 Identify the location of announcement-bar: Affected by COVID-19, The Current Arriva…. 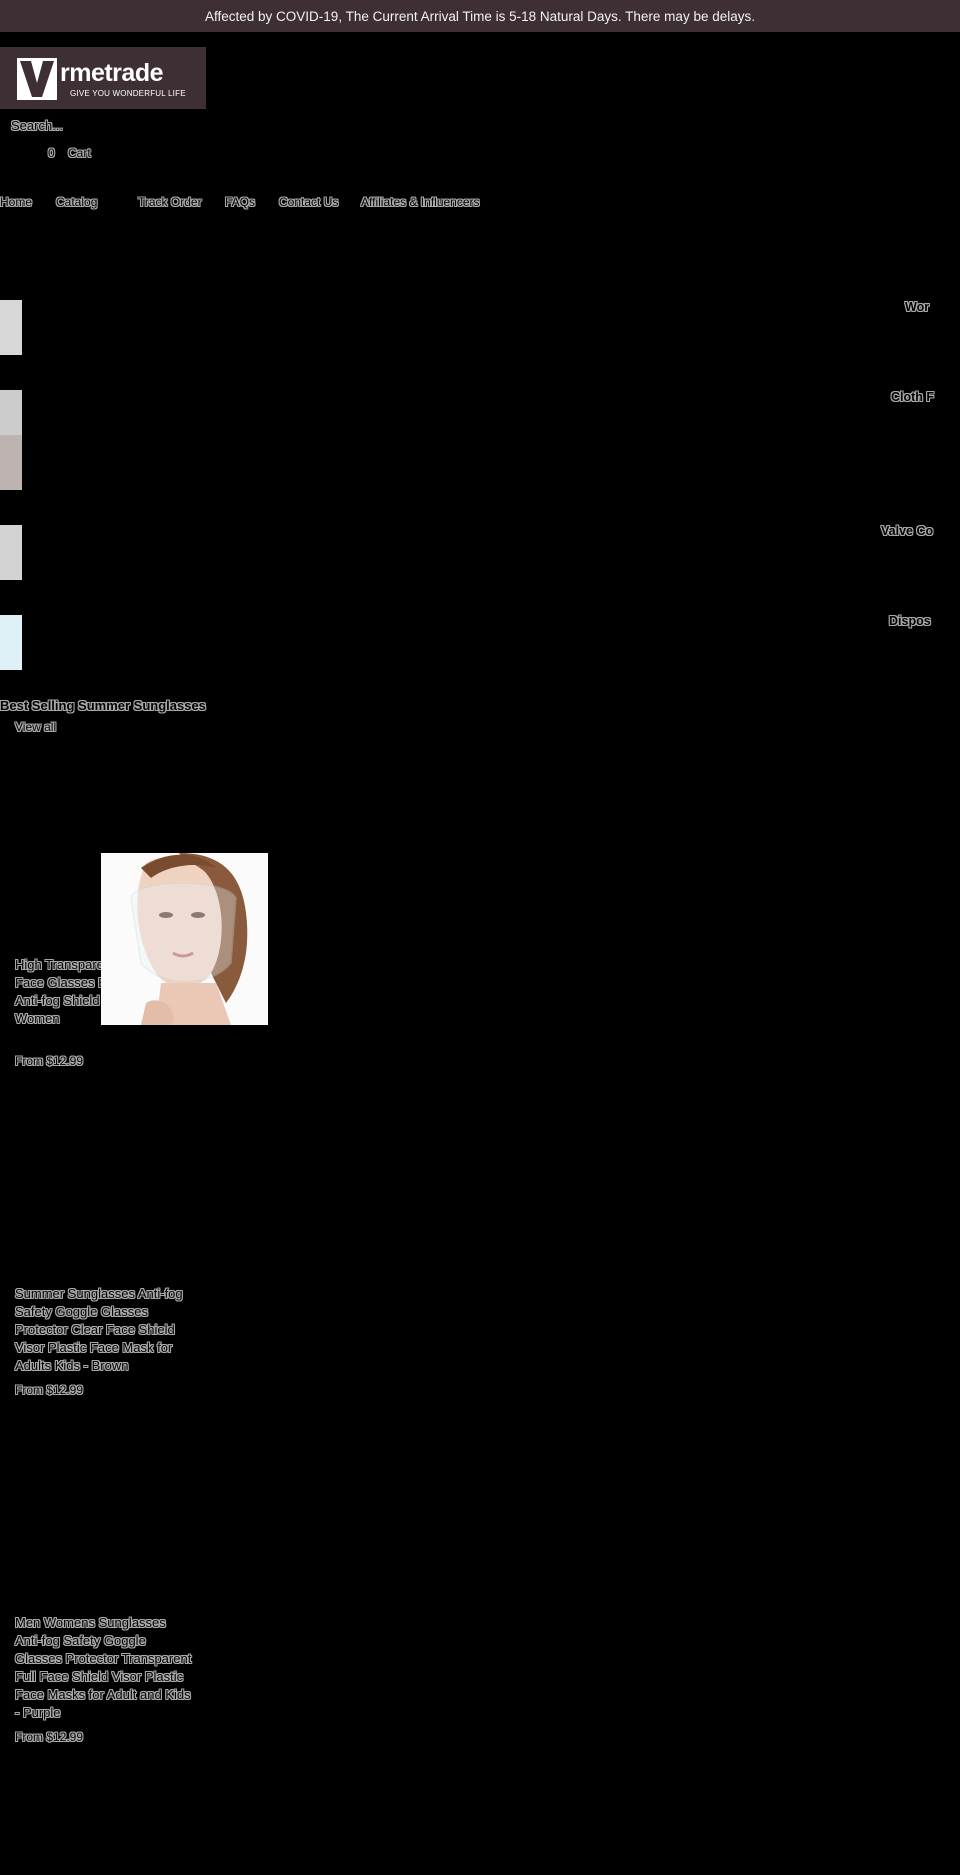
(480, 16).